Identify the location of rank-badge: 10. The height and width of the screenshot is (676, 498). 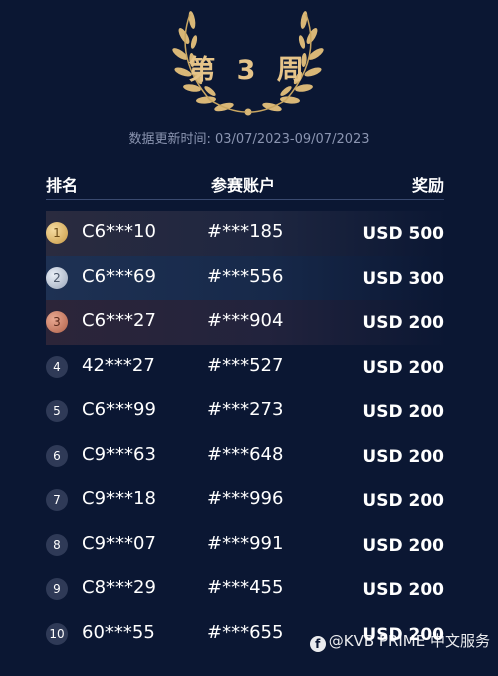
(57, 633).